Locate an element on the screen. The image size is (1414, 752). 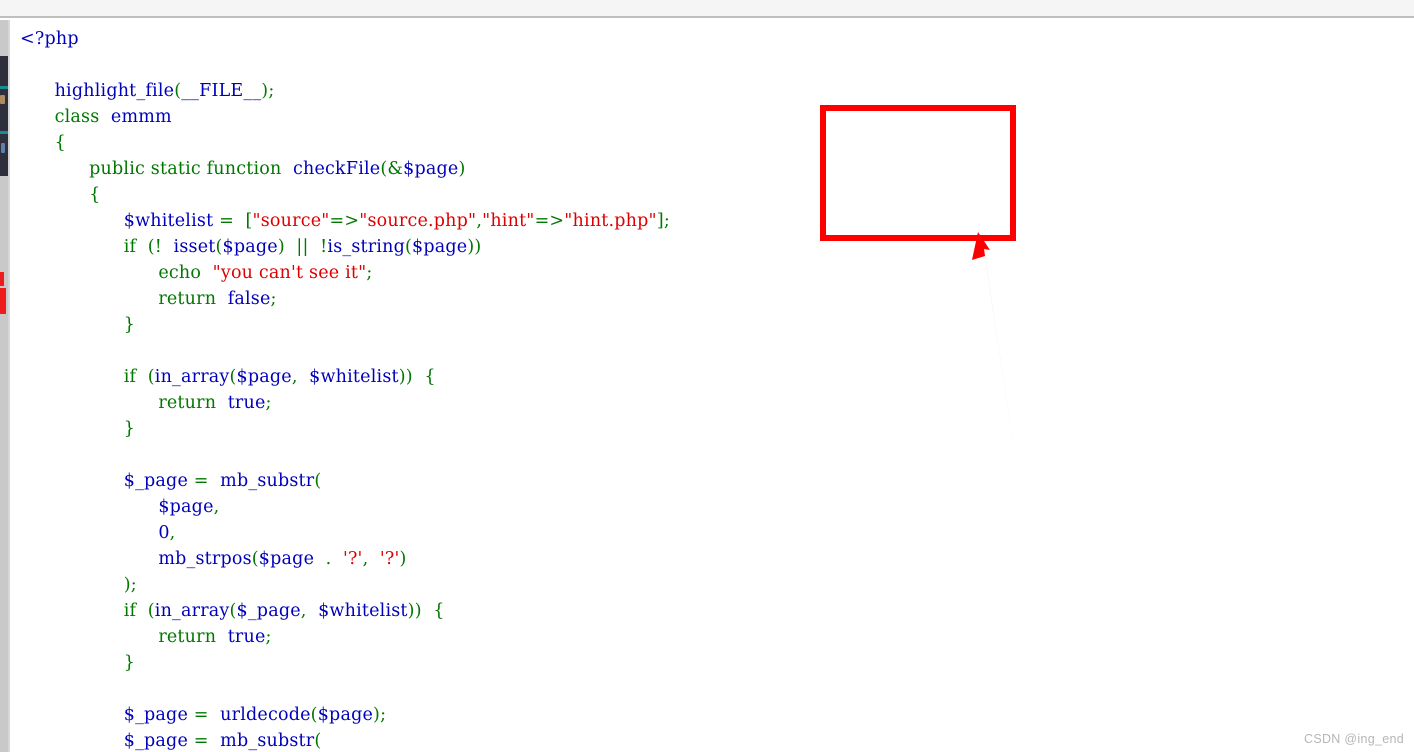
code-token: ! is located at coordinates (321, 247).